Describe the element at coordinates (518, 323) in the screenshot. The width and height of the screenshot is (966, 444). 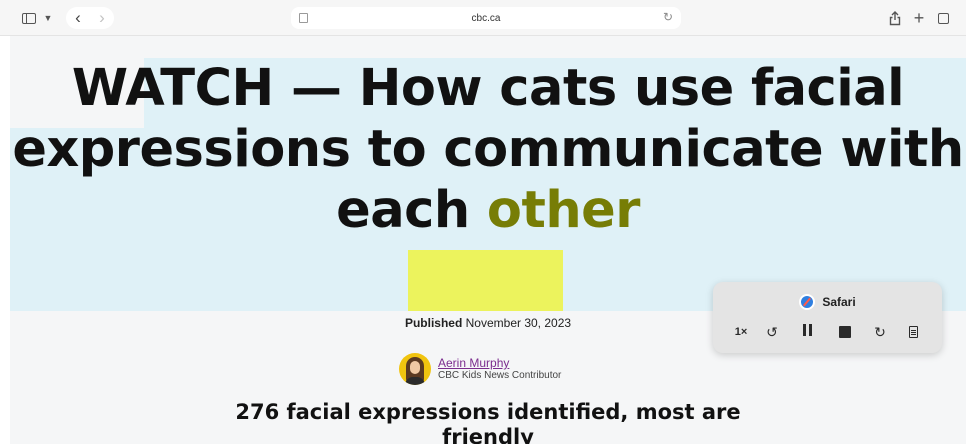
I see `published-date-value: November 30, 2023` at that location.